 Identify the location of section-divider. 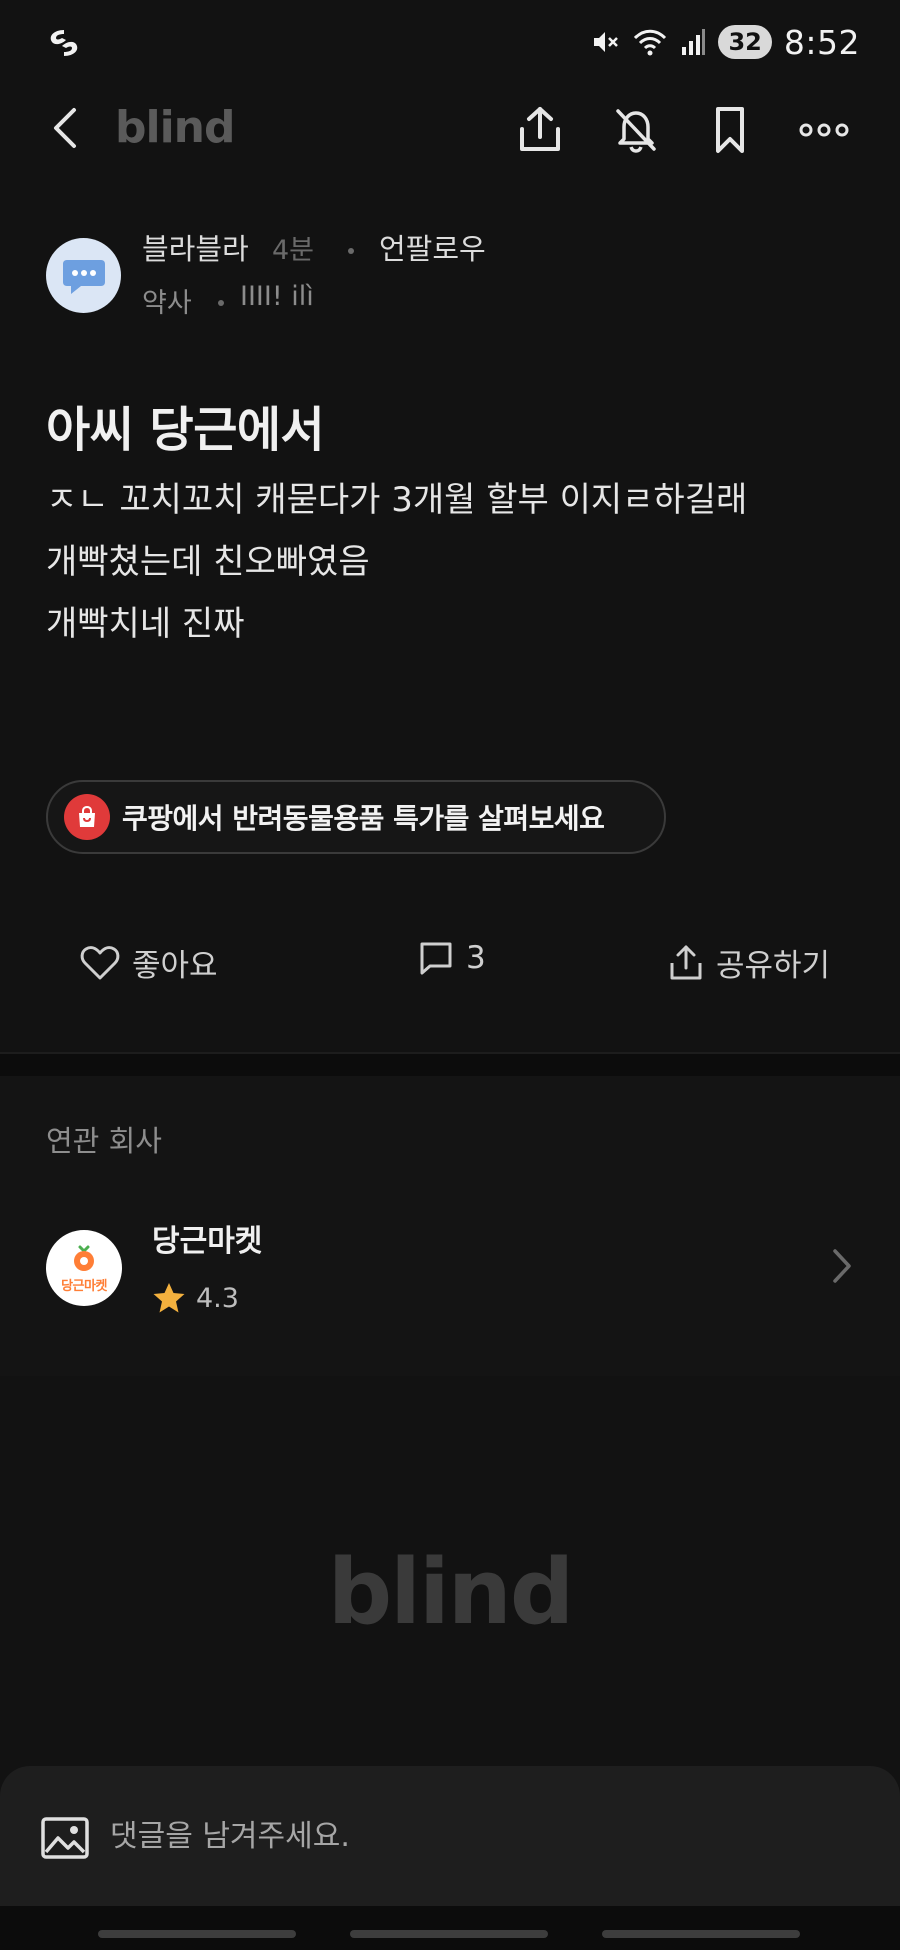
(450, 1064).